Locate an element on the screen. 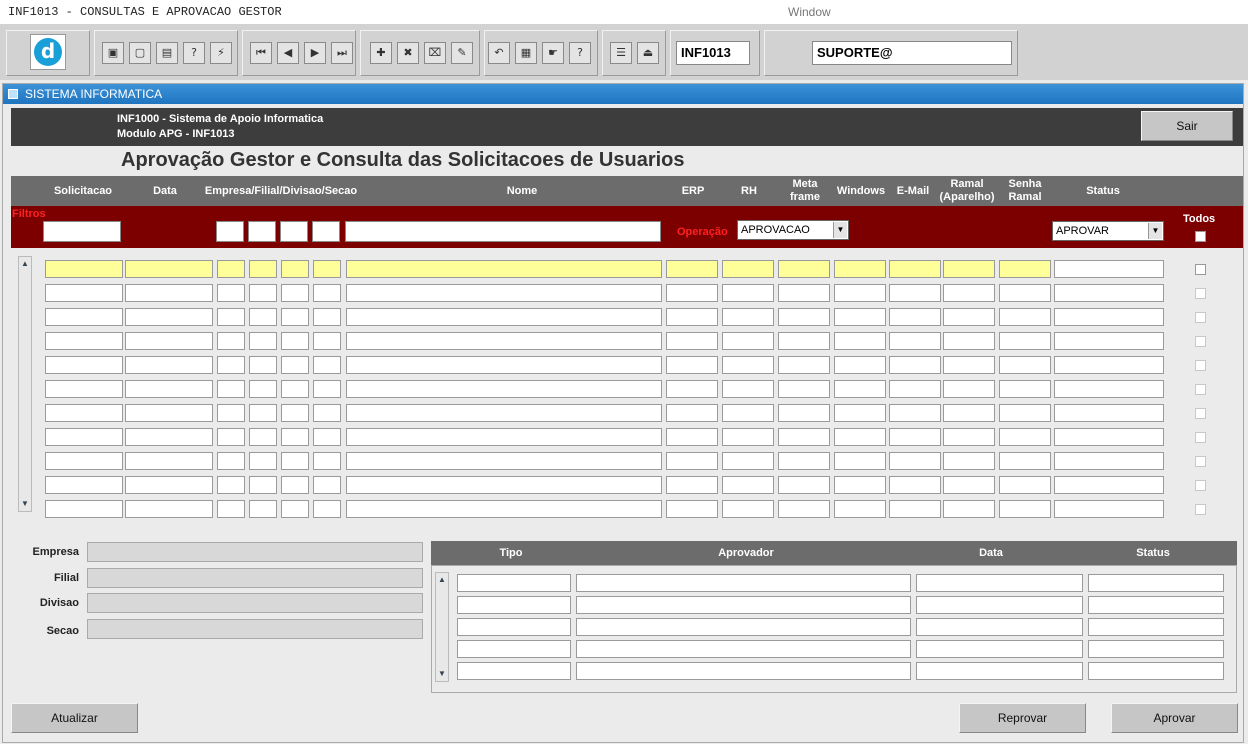 This screenshot has height=744, width=1248. insert-record-icon: ✚ is located at coordinates (381, 53).